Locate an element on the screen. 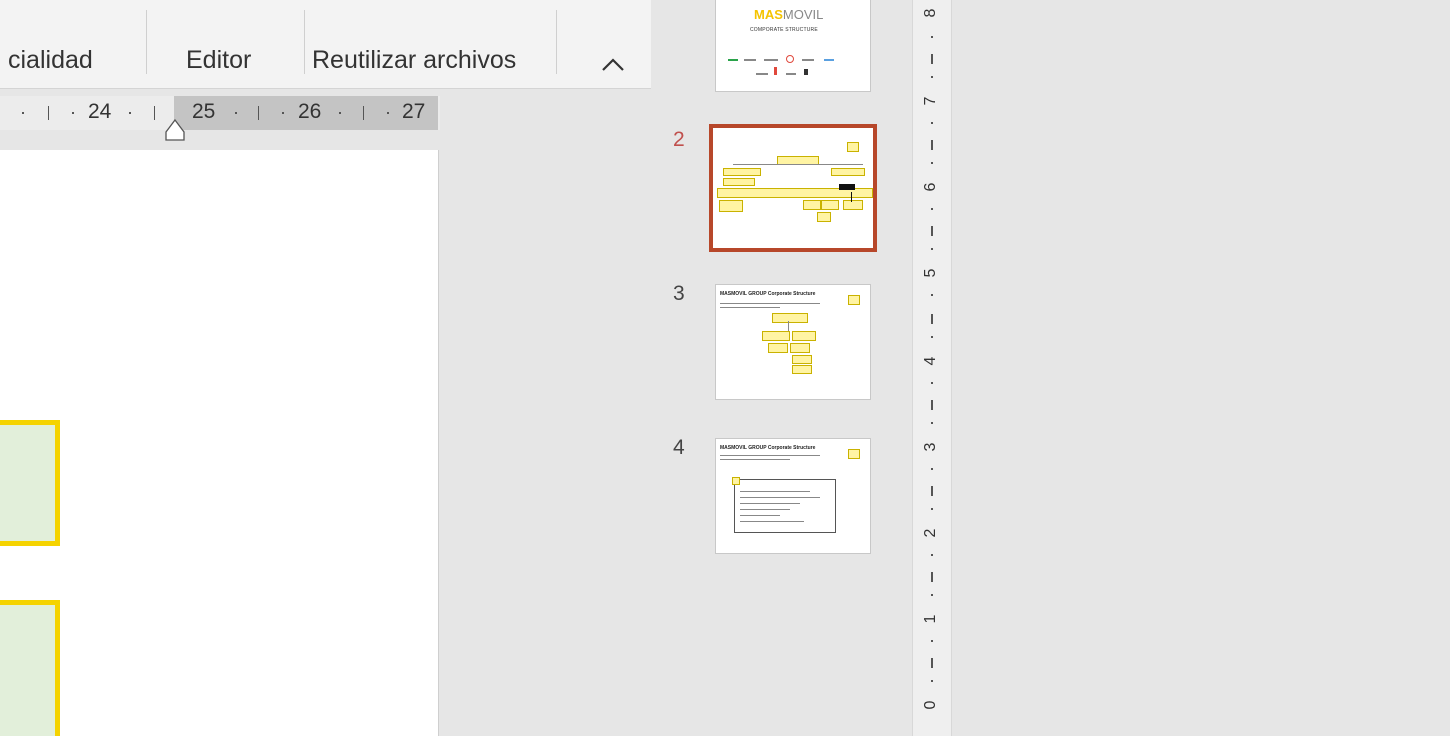  slide-number-2: 2 is located at coordinates (679, 139).